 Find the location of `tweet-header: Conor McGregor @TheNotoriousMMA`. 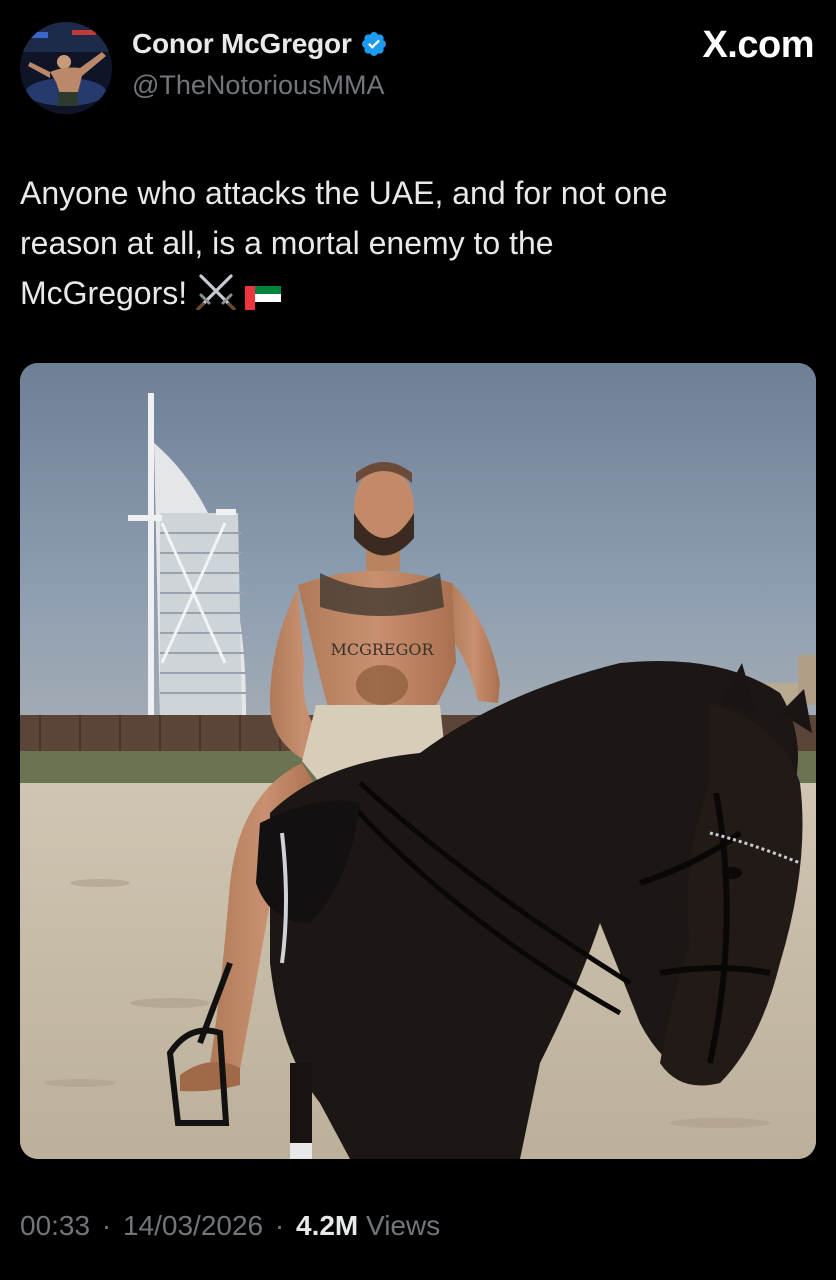

tweet-header: Conor McGregor @TheNotoriousMMA is located at coordinates (418, 68).